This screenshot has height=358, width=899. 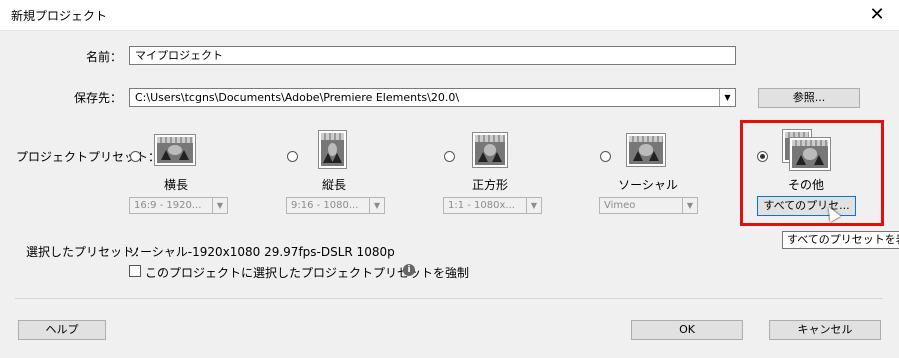 What do you see at coordinates (877, 15) in the screenshot?
I see `close-icon: ✕` at bounding box center [877, 15].